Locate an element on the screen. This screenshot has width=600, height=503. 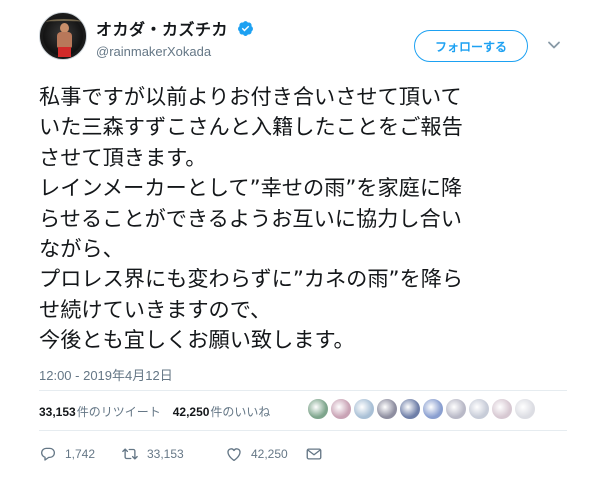
tweet-text-line: いた三森すずこさんと入籍したことをご報告 is located at coordinates (251, 127).